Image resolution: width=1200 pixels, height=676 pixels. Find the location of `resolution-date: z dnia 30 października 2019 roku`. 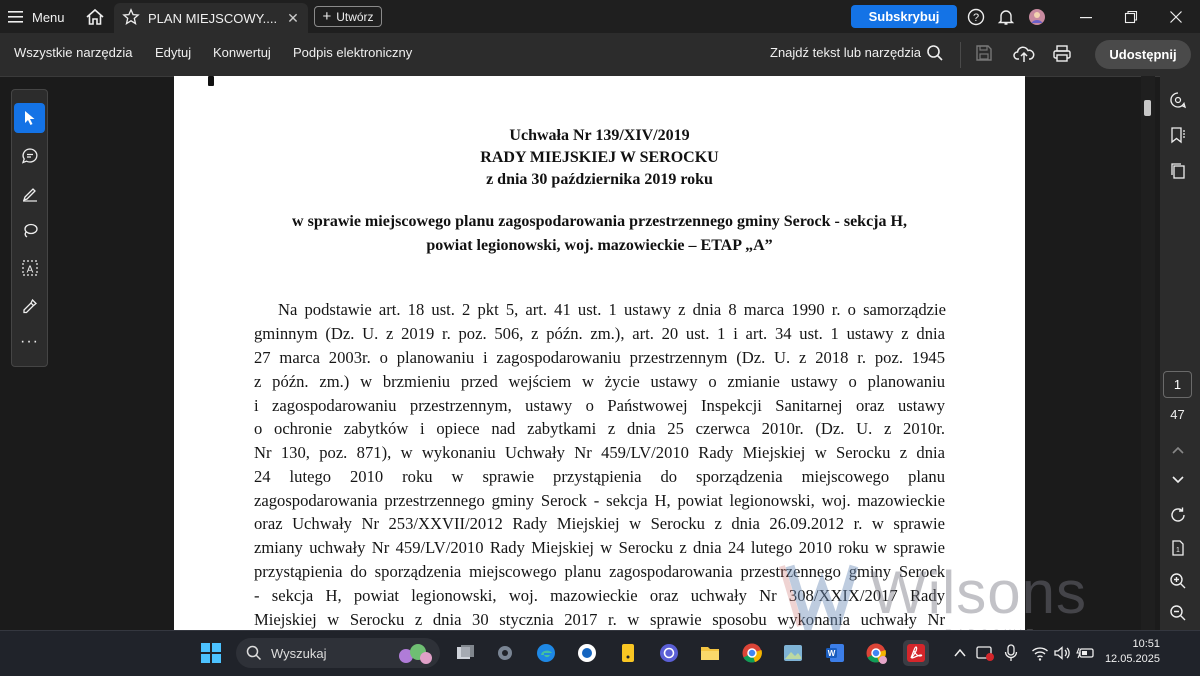

resolution-date: z dnia 30 października 2019 roku is located at coordinates (599, 179).